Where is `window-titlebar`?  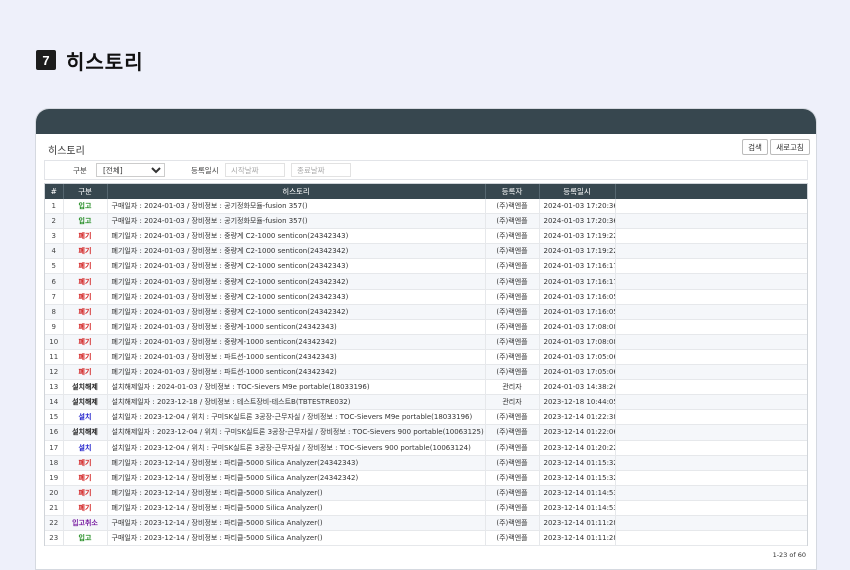
window-titlebar is located at coordinates (426, 121).